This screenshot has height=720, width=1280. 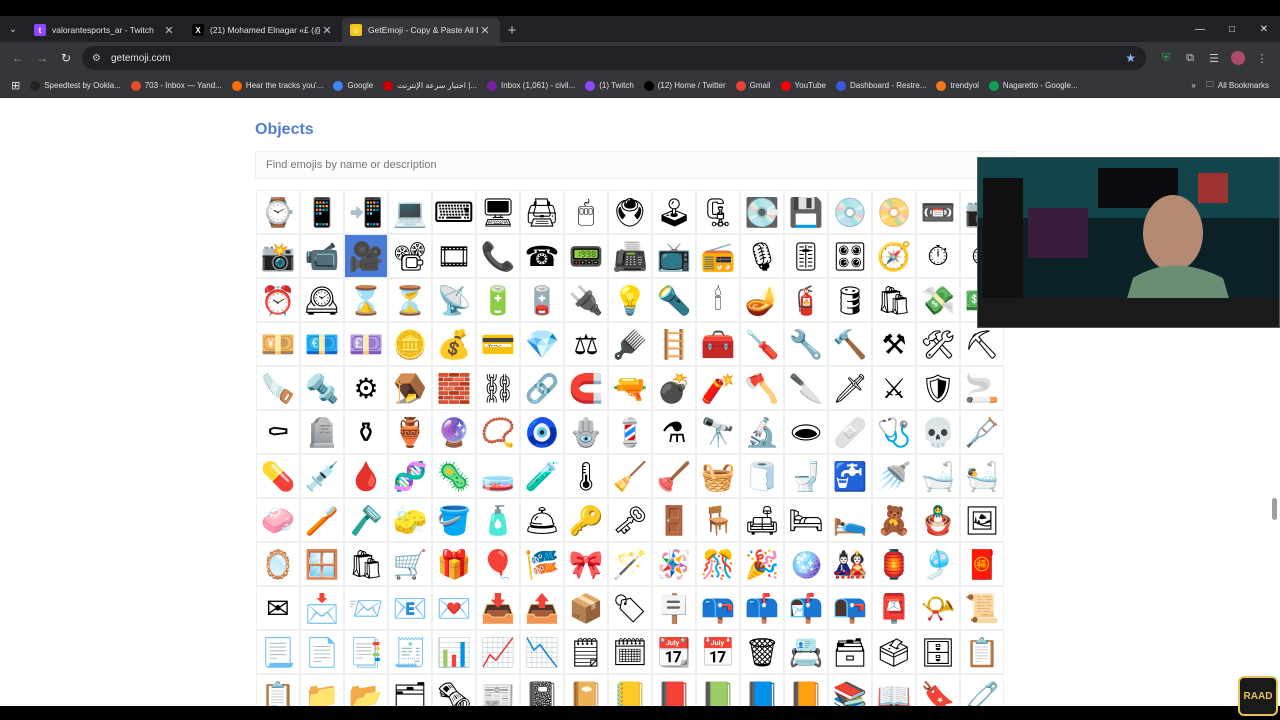 I want to click on emoji-button: 💿, so click(x=850, y=212).